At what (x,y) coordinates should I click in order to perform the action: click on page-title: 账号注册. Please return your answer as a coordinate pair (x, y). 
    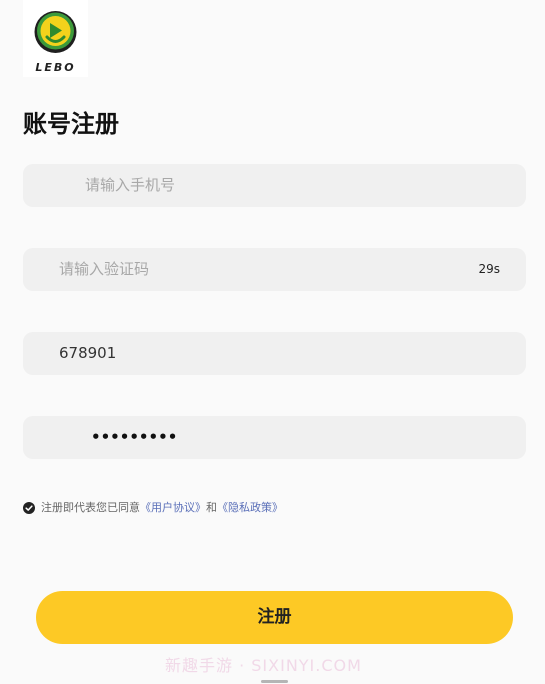
    Looking at the image, I should click on (71, 124).